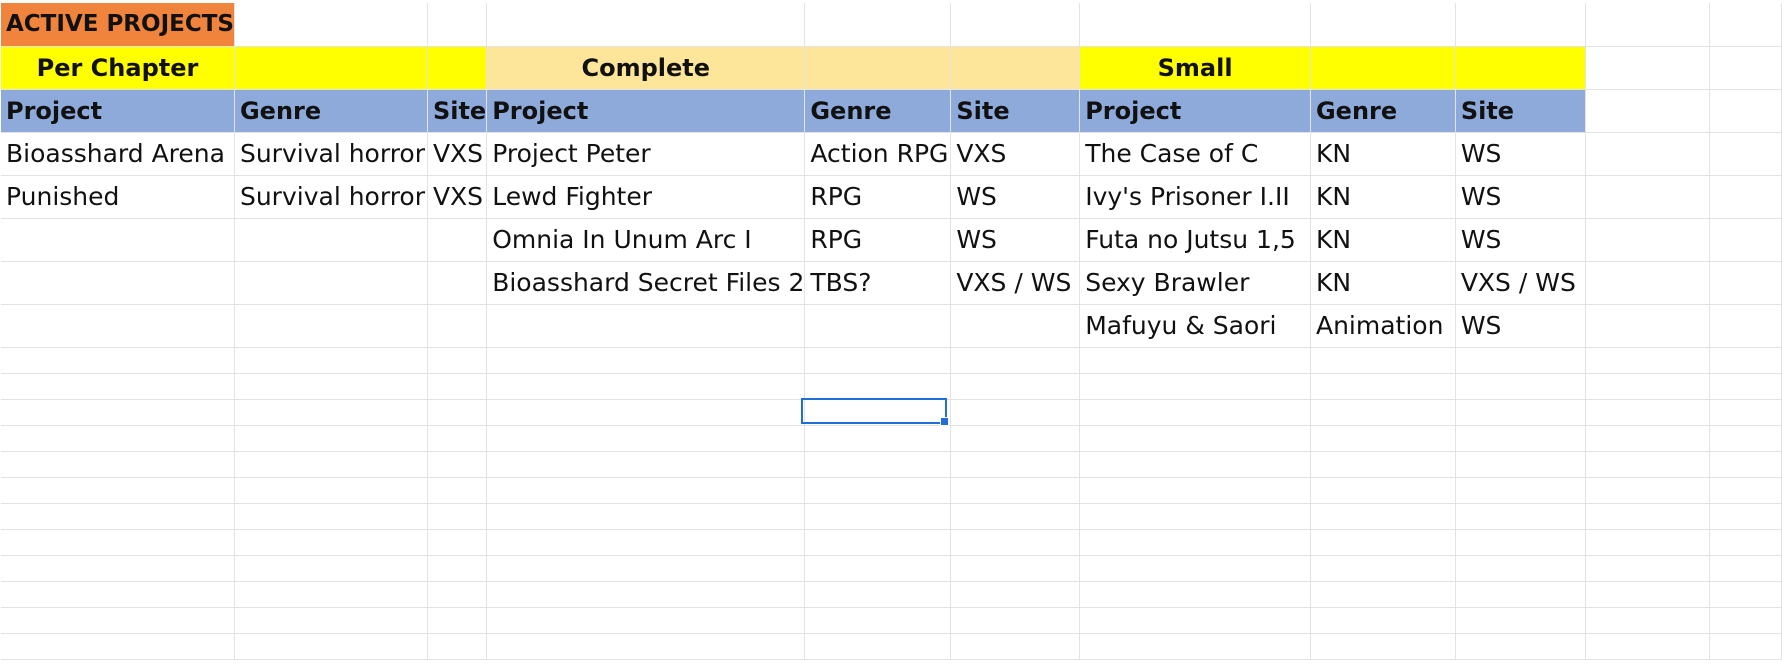 This screenshot has width=1782, height=668. I want to click on genre-cell: RPG, so click(878, 197).